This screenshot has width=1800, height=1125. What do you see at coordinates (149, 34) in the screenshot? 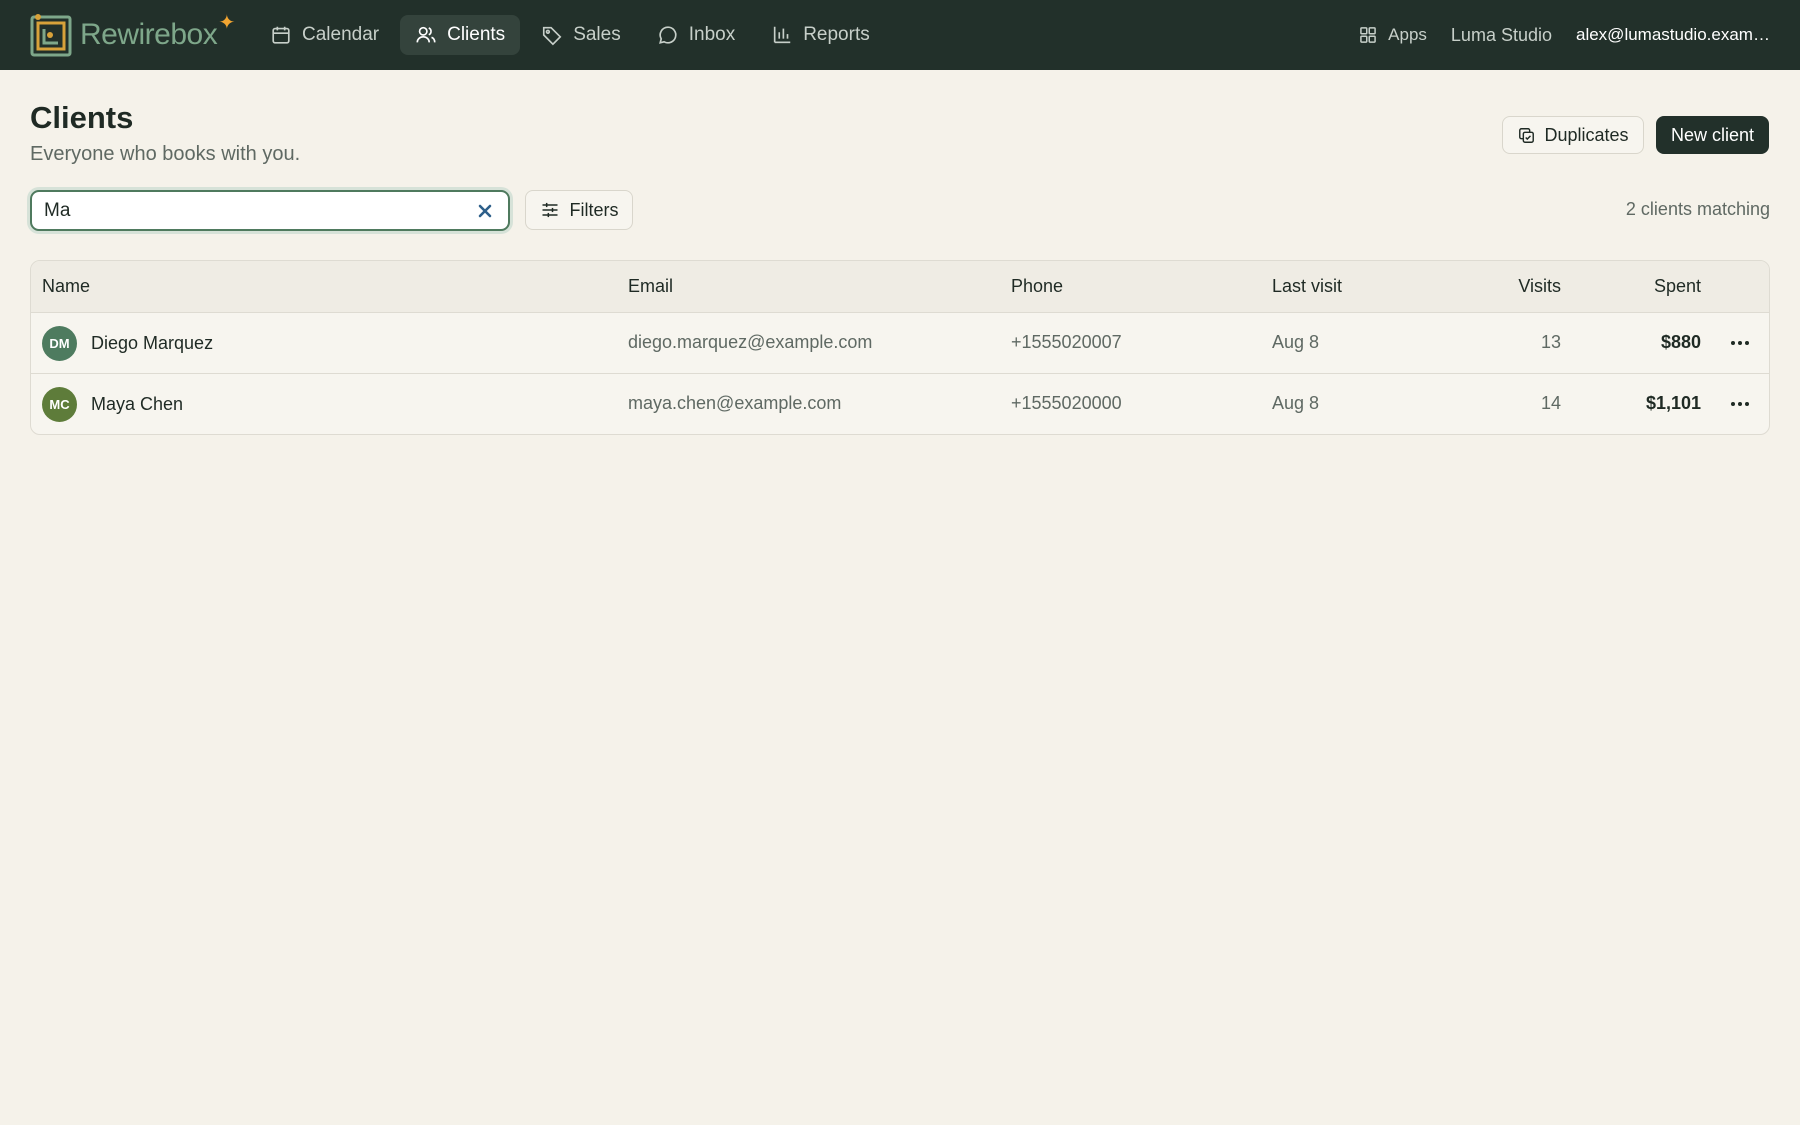
I see `brand-name: Rewirebox` at bounding box center [149, 34].